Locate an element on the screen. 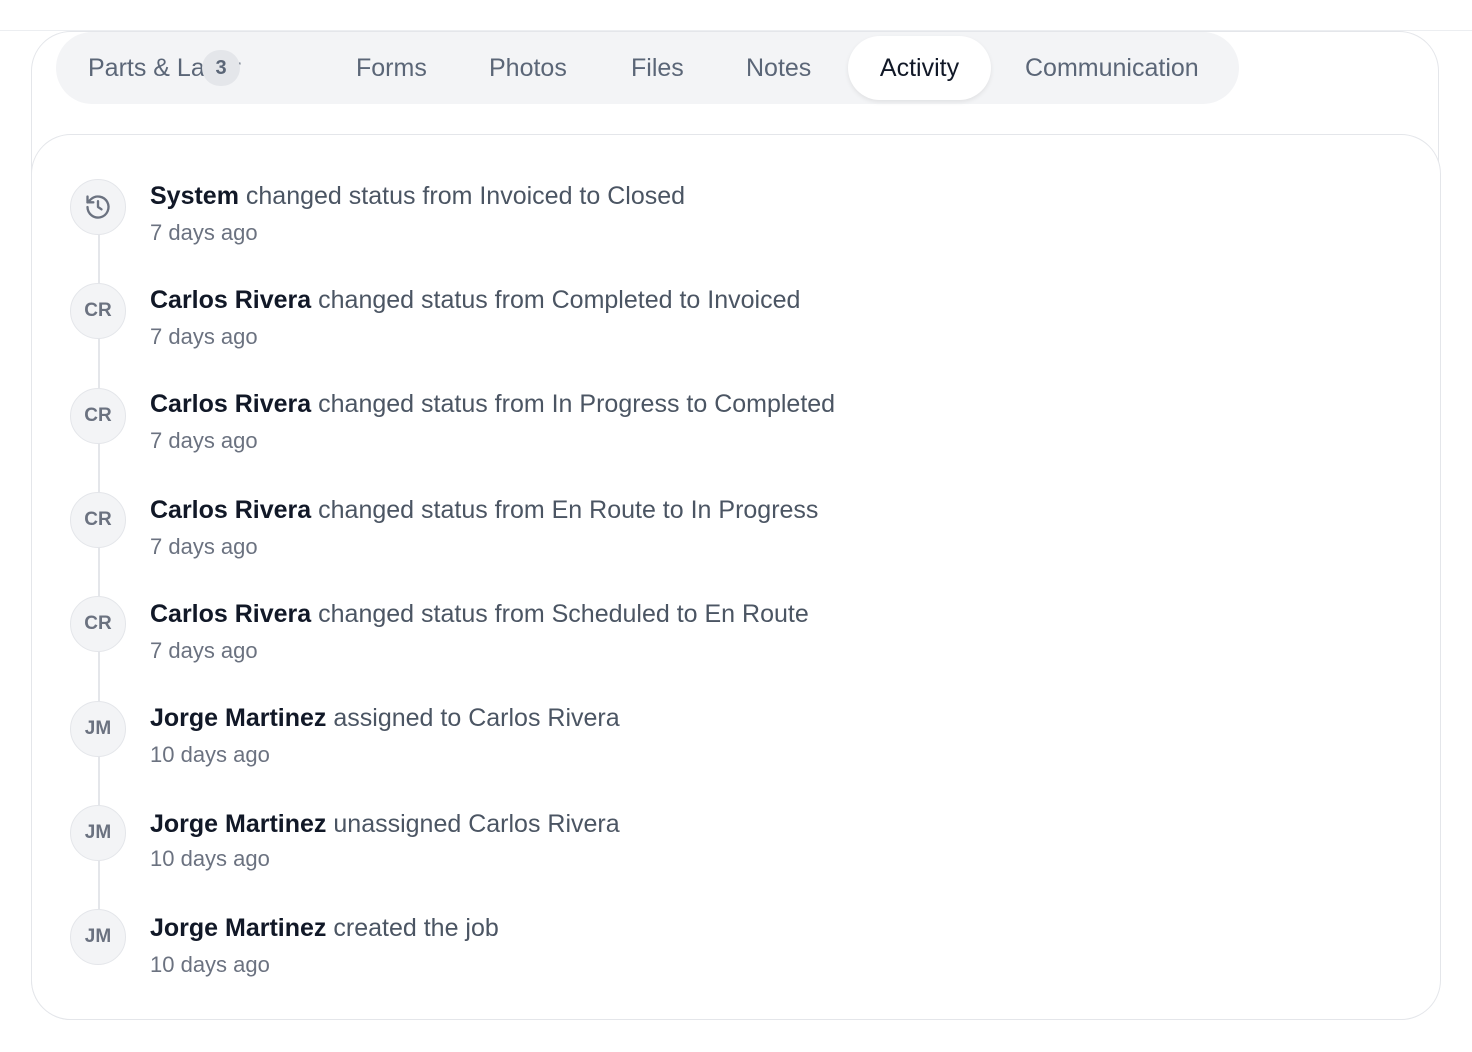  activity-action: assigned to Carlos Rivera is located at coordinates (476, 718).